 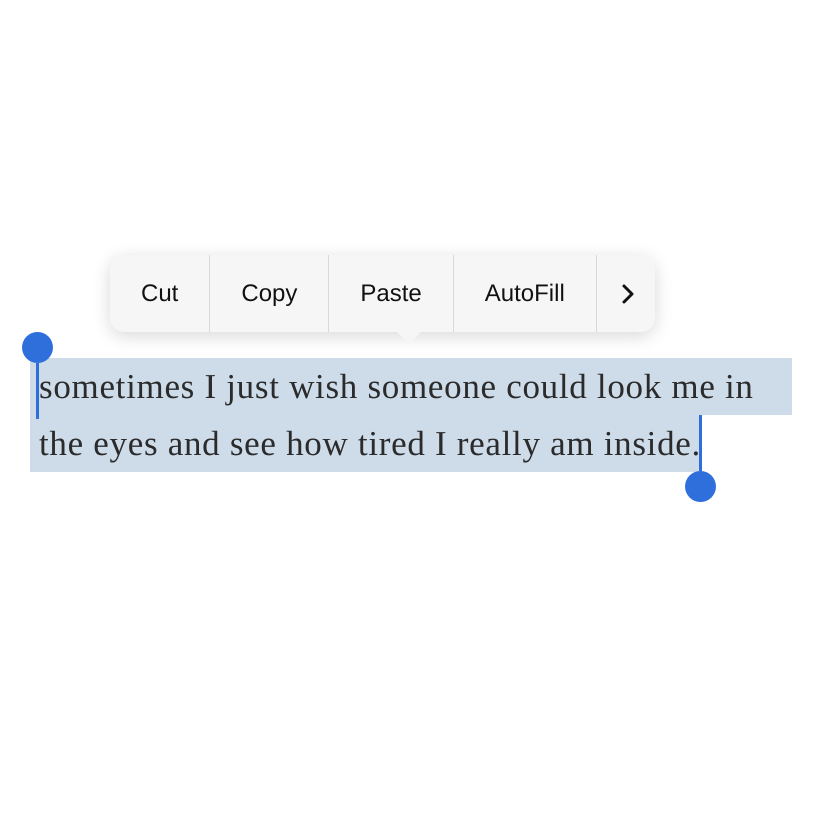 What do you see at coordinates (627, 293) in the screenshot?
I see `chevron-right-icon` at bounding box center [627, 293].